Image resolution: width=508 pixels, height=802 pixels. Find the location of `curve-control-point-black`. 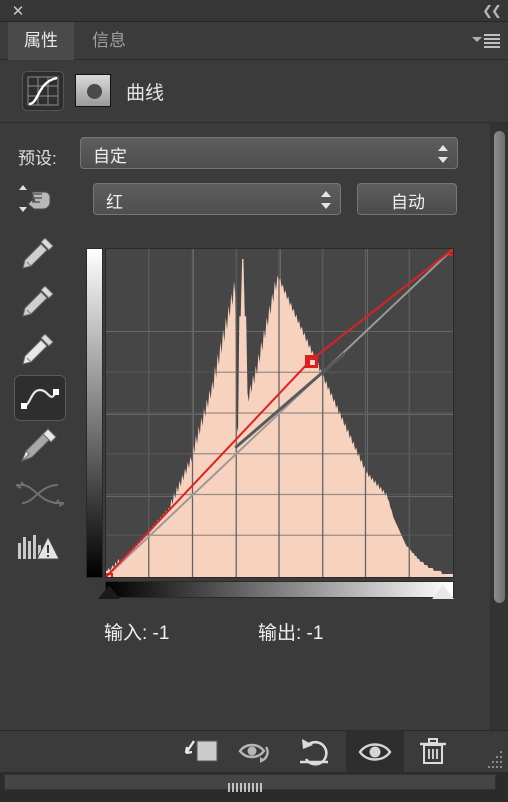

curve-control-point-black is located at coordinates (109, 574).